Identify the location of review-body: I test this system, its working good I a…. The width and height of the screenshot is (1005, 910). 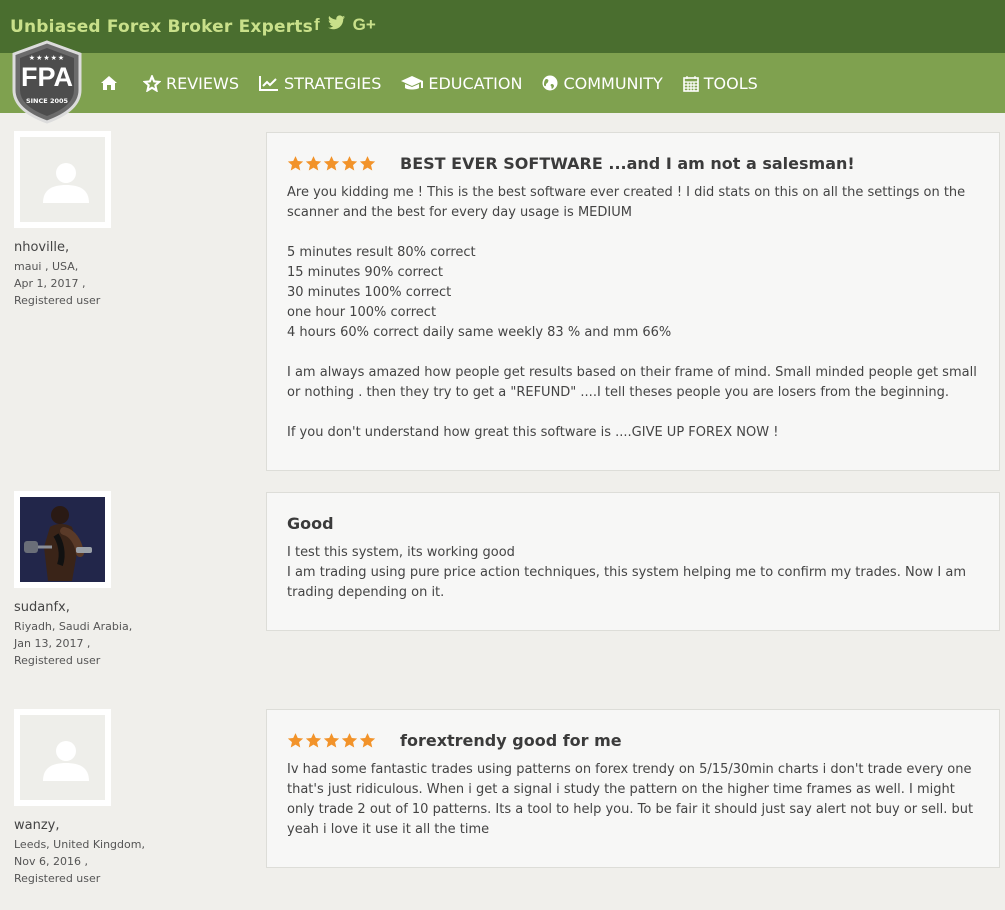
(633, 573).